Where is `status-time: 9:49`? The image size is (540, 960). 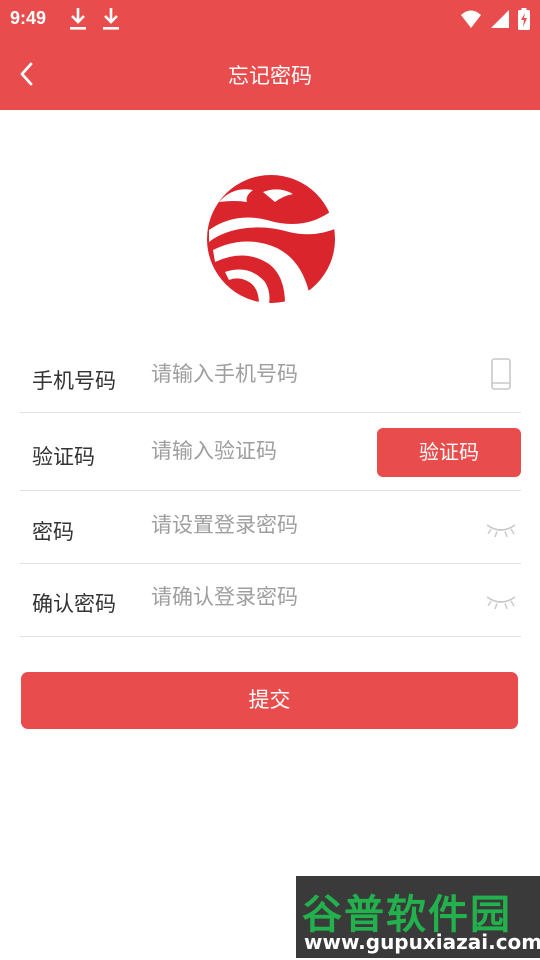
status-time: 9:49 is located at coordinates (28, 18).